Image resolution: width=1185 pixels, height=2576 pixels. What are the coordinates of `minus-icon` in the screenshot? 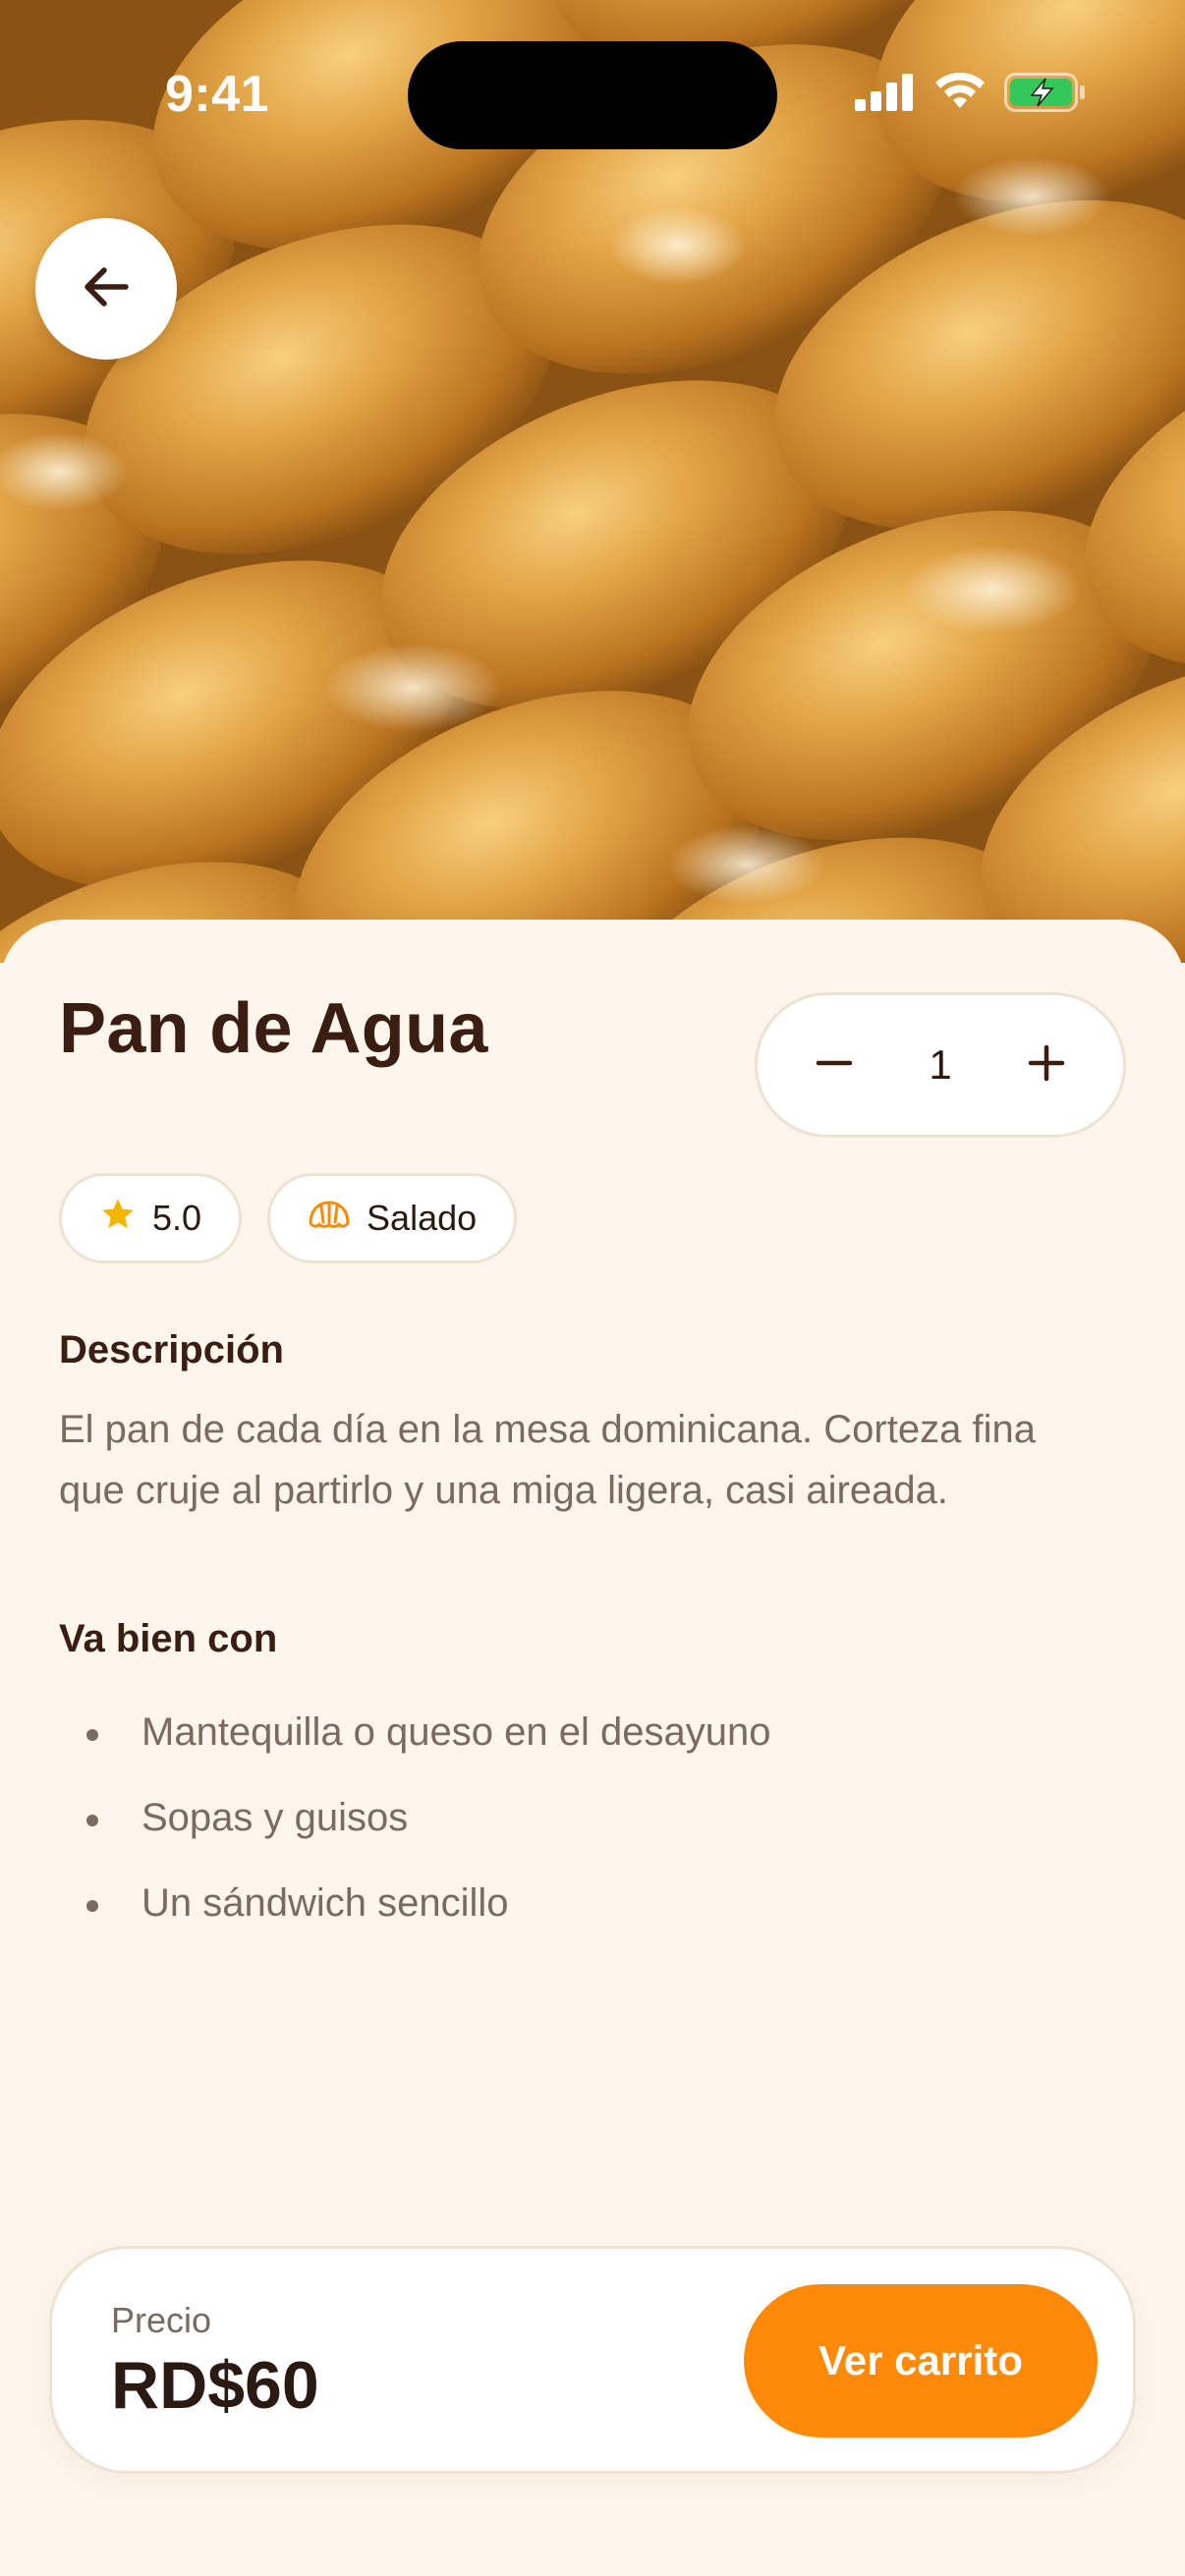 It's located at (835, 1065).